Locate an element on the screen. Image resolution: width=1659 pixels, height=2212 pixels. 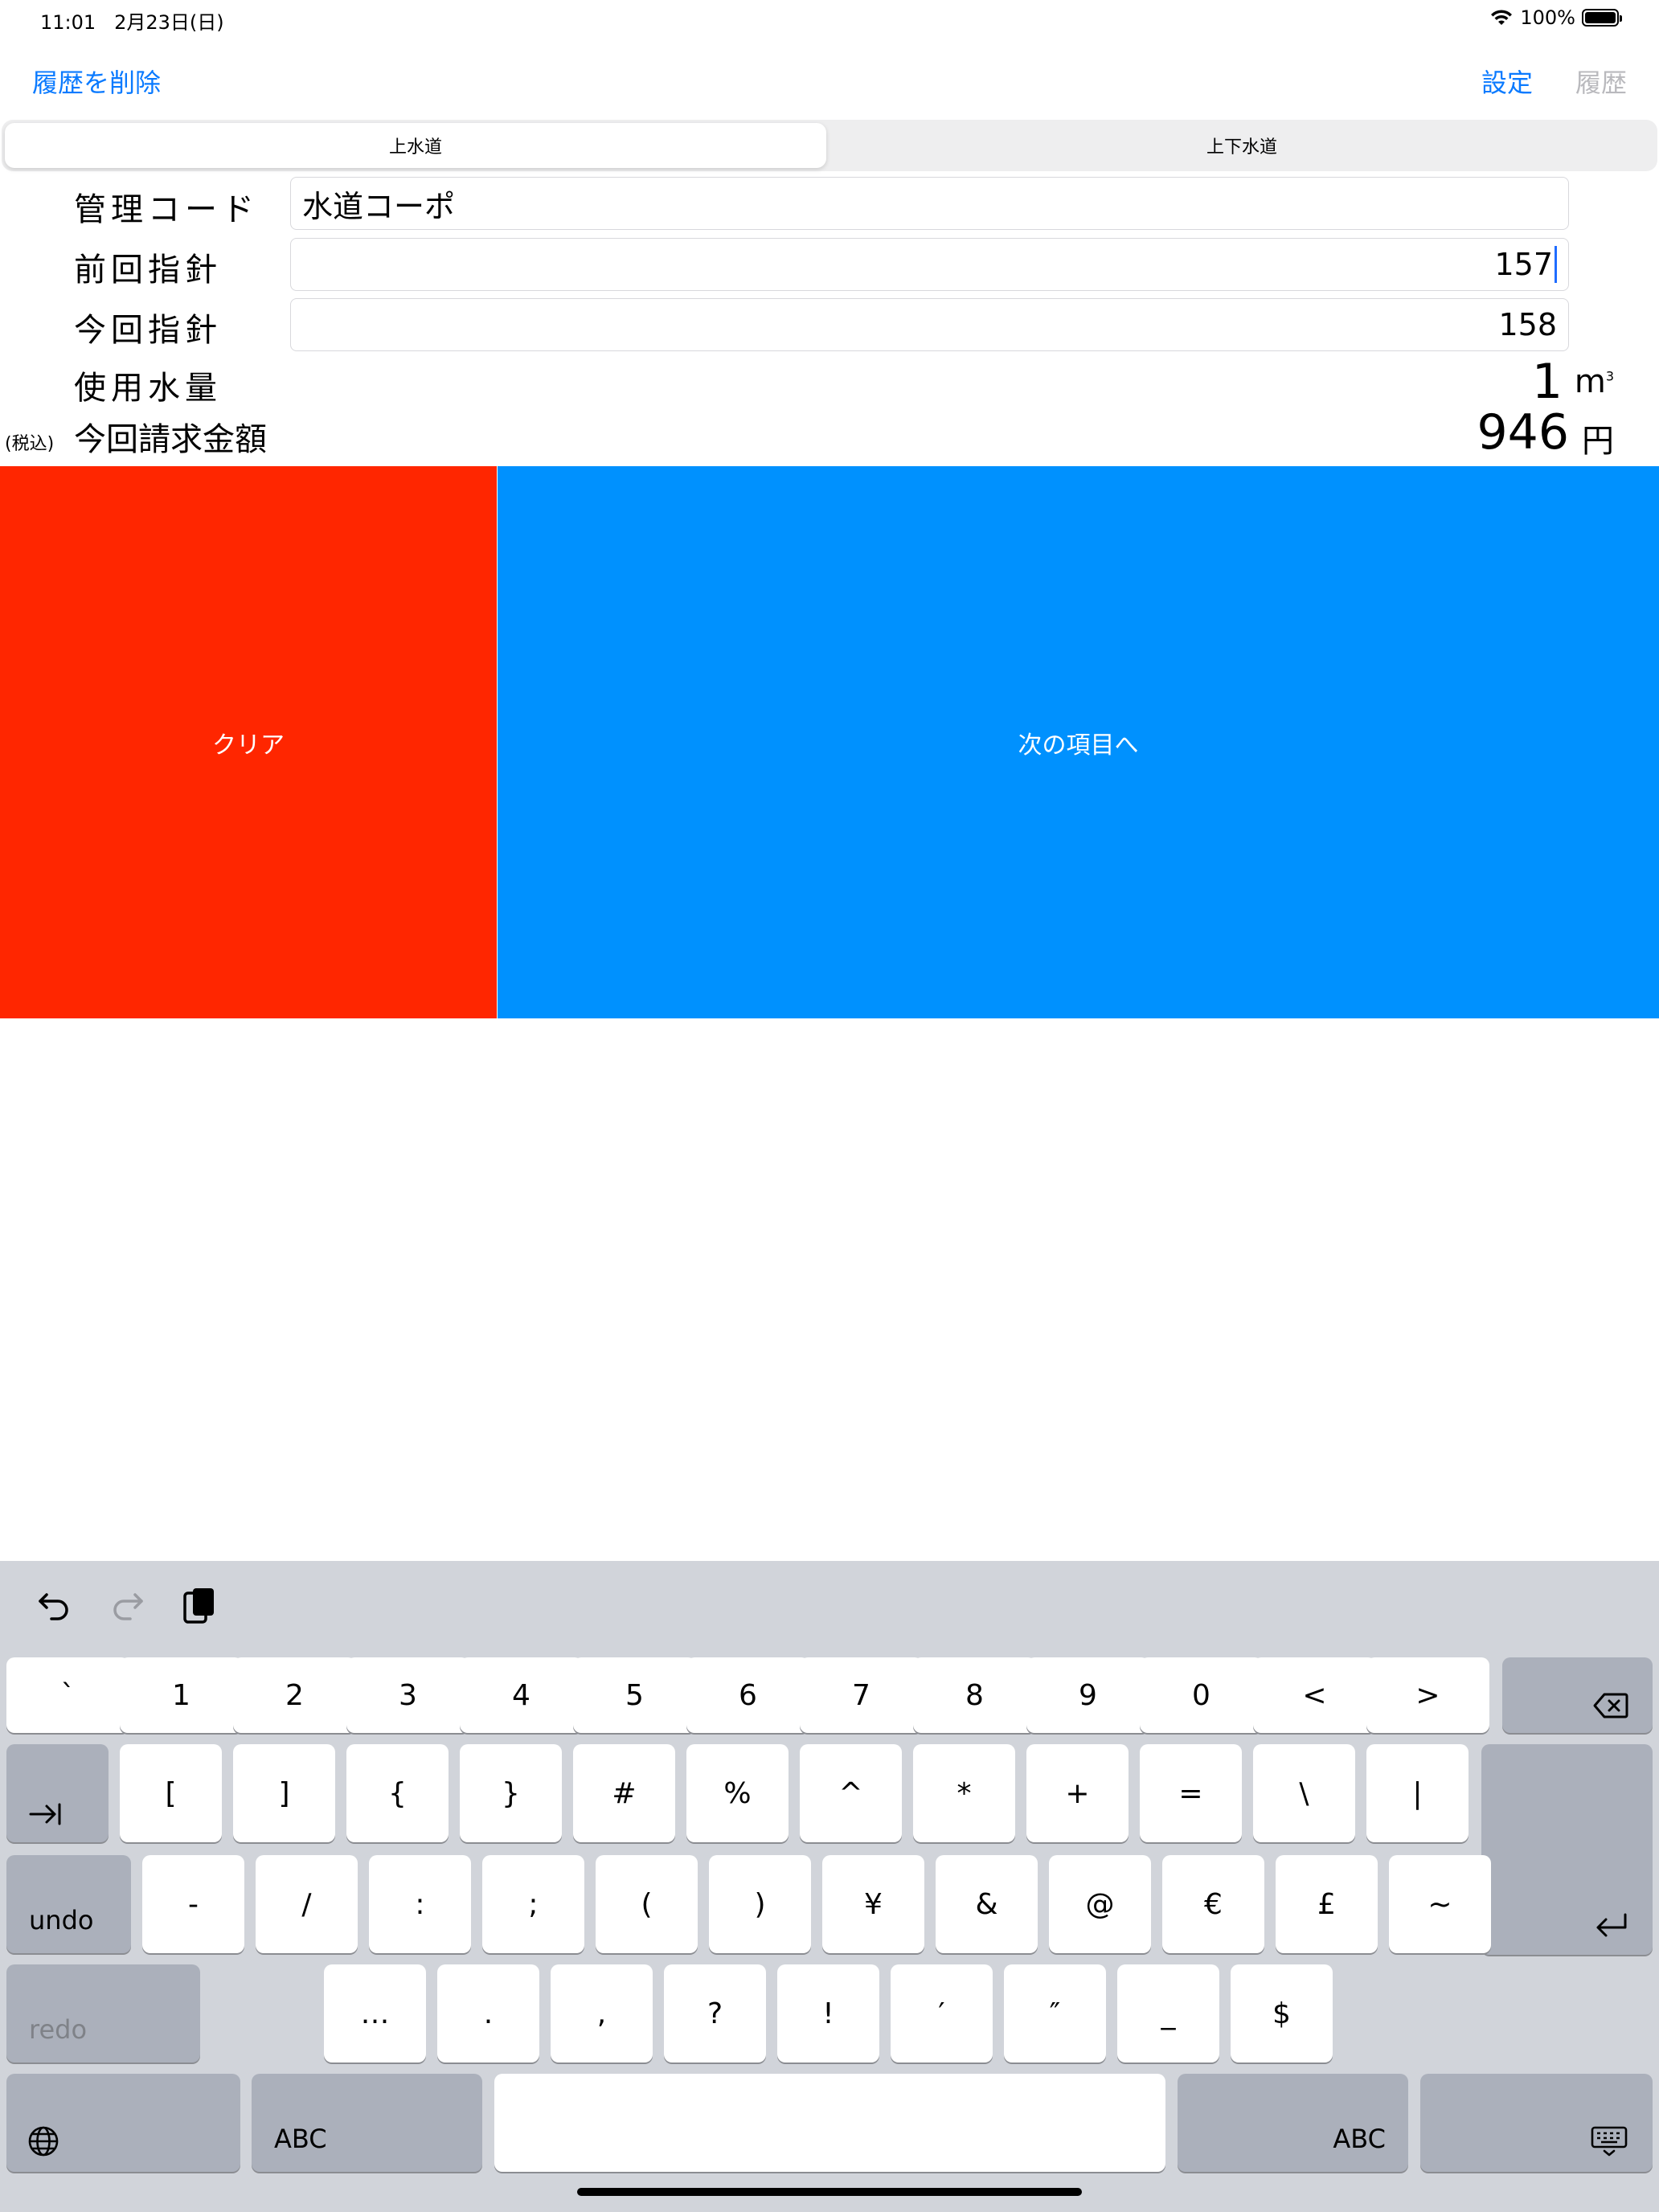
settings-button: 設定 is located at coordinates (1507, 81).